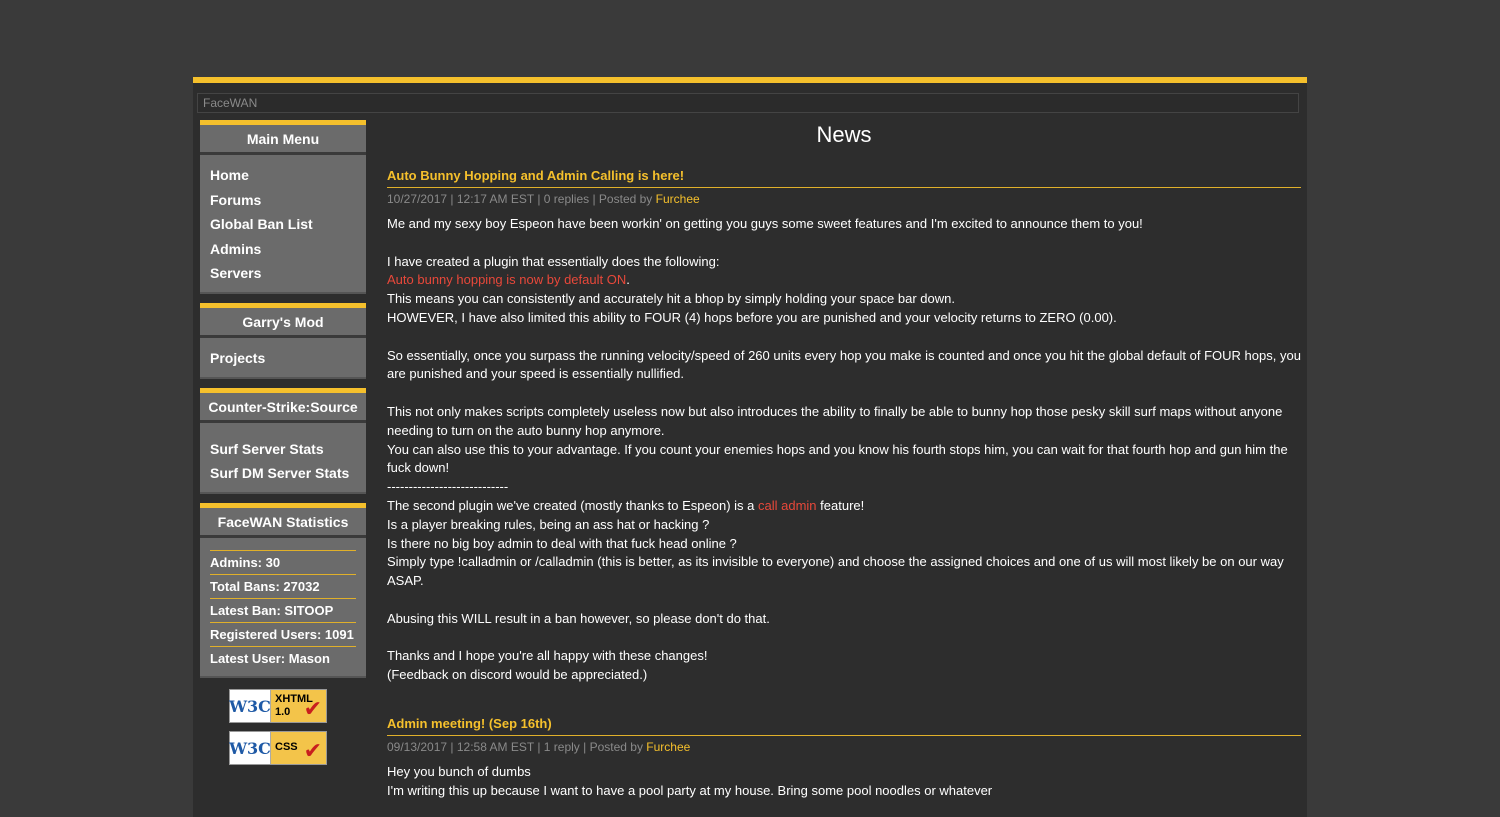 This screenshot has height=817, width=1500. Describe the element at coordinates (844, 134) in the screenshot. I see `page-title: News` at that location.